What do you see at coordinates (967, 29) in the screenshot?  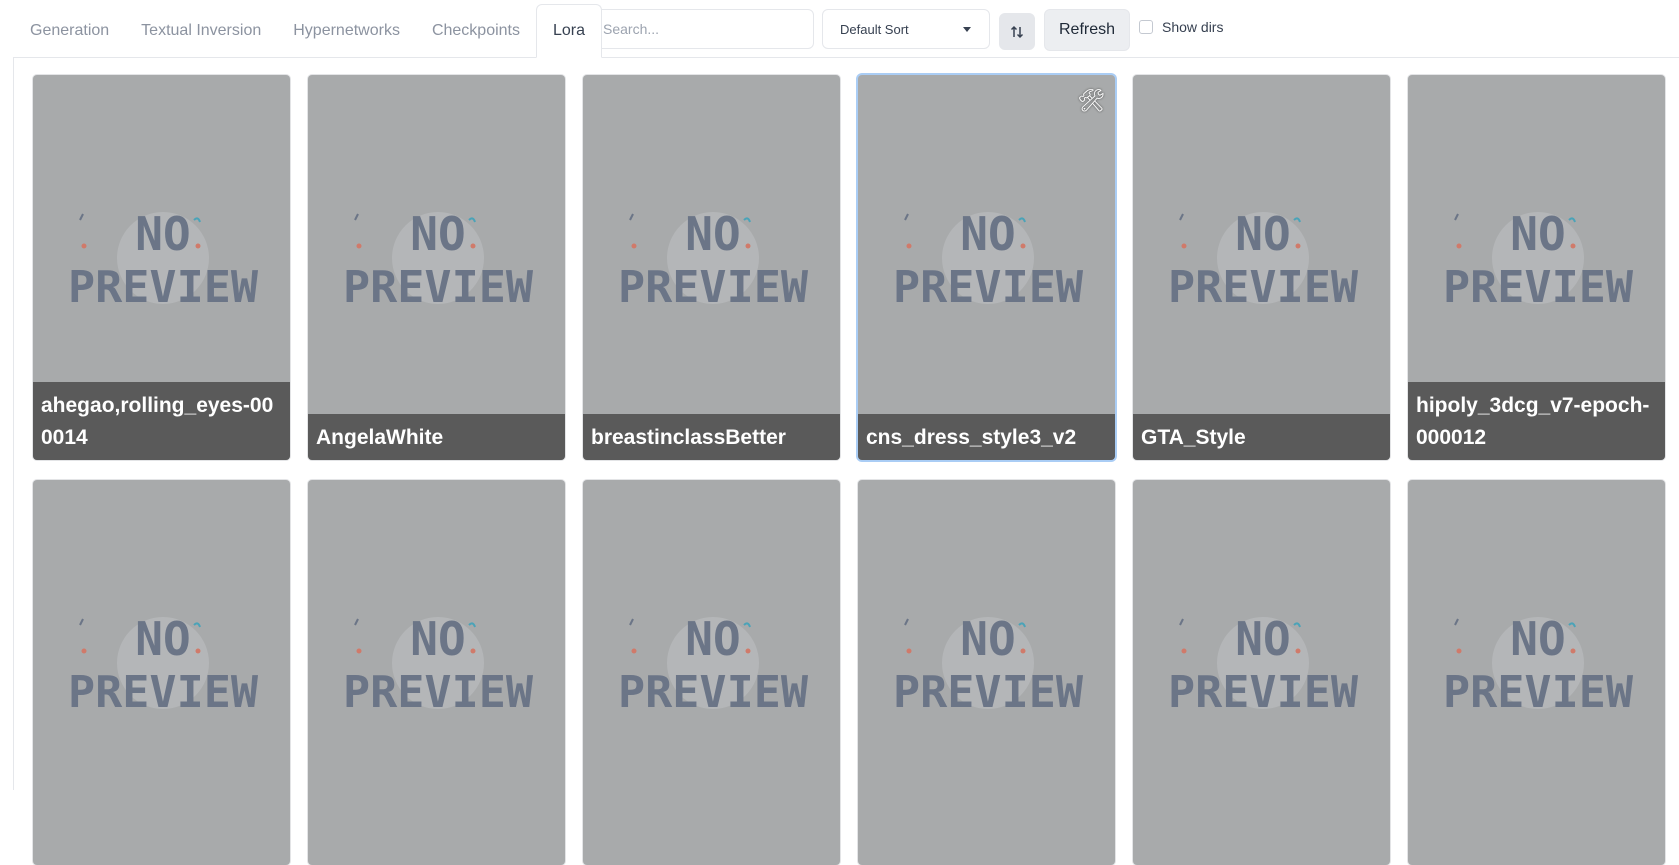 I see `chevron-down-icon` at bounding box center [967, 29].